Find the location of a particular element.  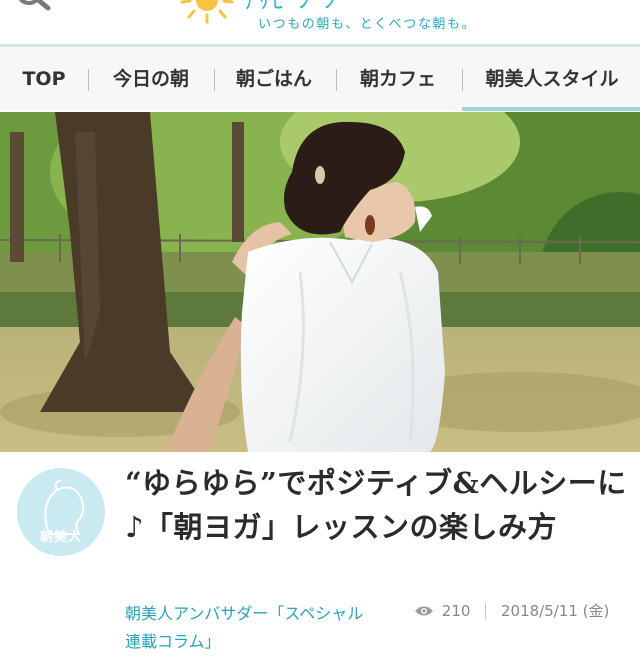

article-title: “ゆらゆら”でポジティブ&ヘルシーに♪「朝ヨガ」レッスンの楽しみ方 is located at coordinates (377, 505).